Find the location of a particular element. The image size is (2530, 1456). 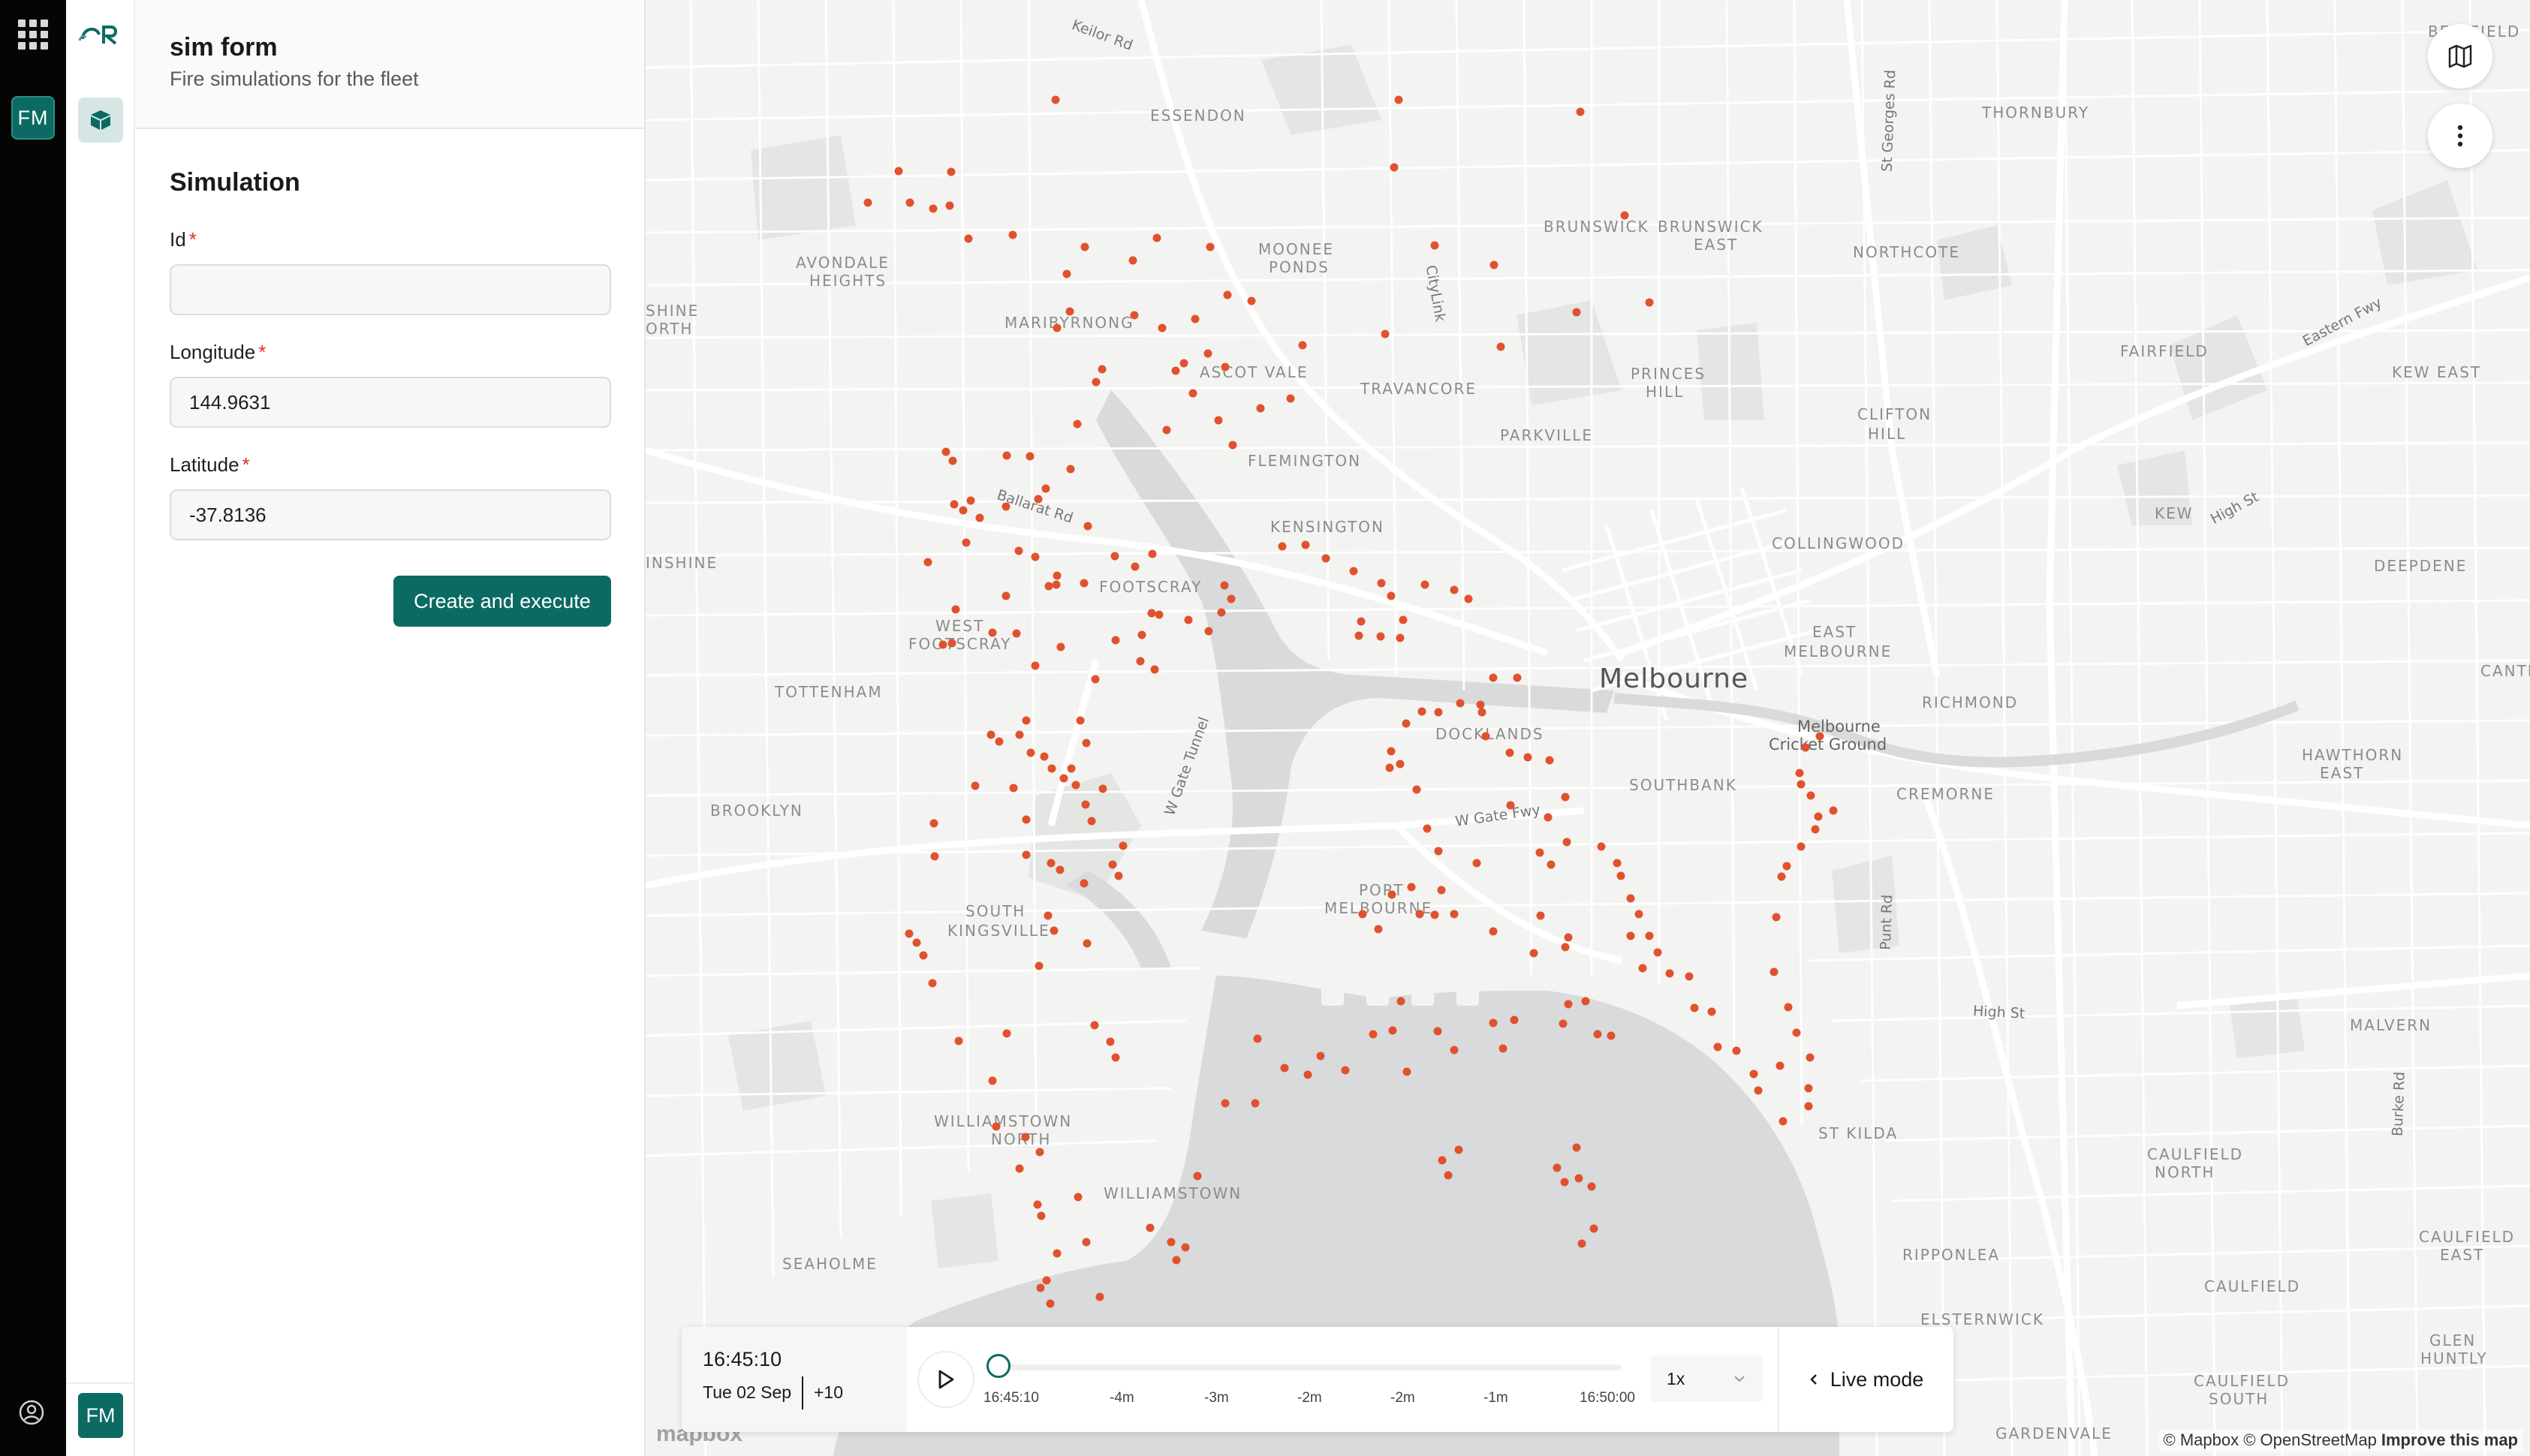

timeline-slider-thumb is located at coordinates (998, 1366).